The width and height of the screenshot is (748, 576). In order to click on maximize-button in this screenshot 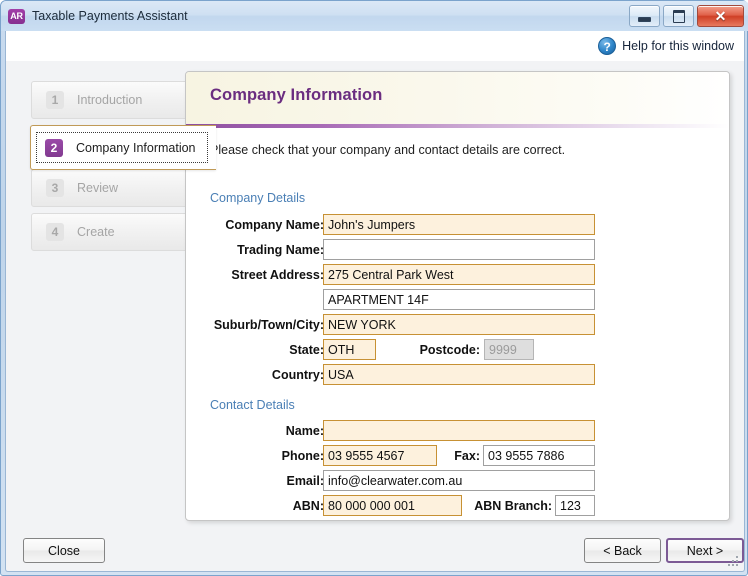, I will do `click(678, 16)`.